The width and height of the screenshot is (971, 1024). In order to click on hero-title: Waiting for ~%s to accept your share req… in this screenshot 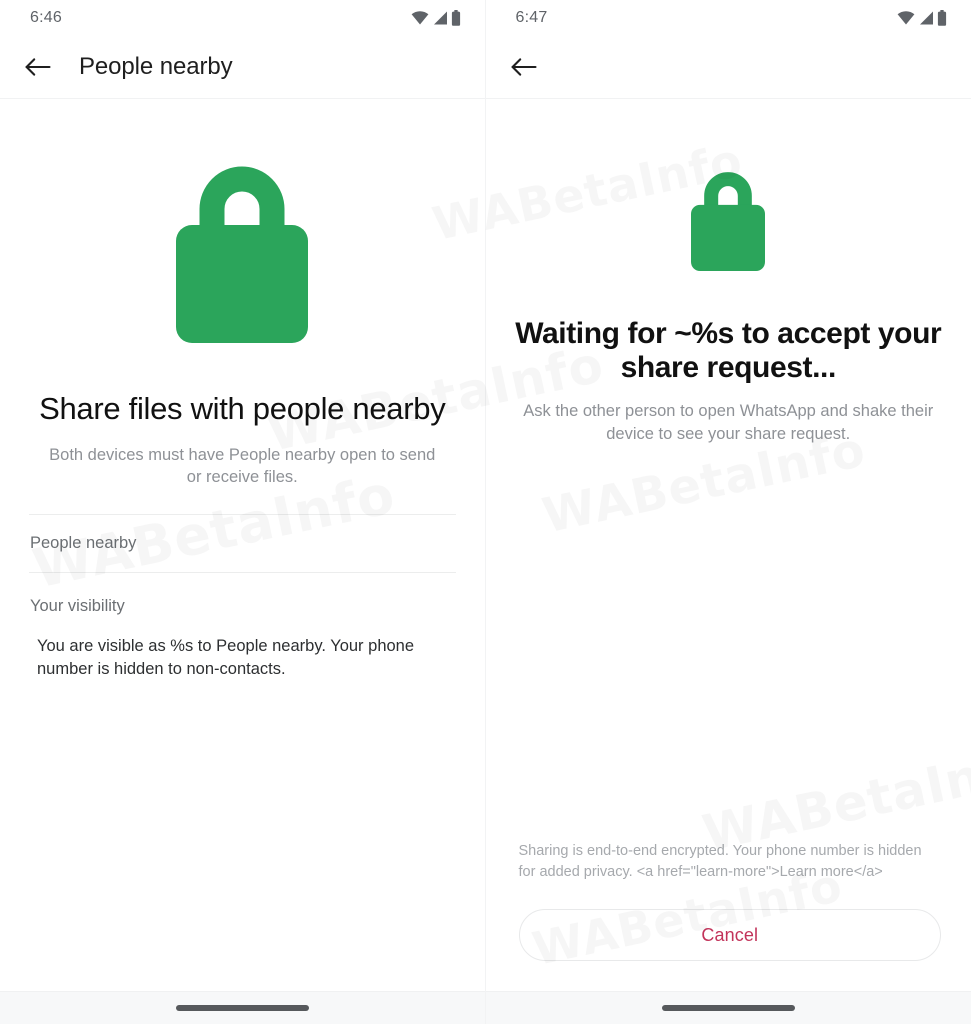, I will do `click(728, 351)`.